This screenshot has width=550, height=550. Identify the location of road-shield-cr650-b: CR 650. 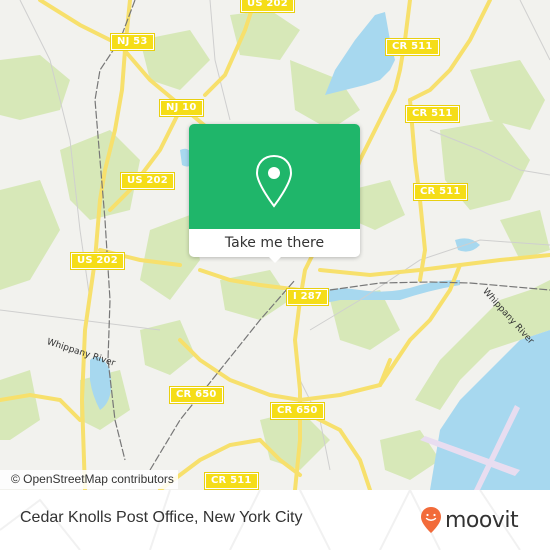
(297, 411).